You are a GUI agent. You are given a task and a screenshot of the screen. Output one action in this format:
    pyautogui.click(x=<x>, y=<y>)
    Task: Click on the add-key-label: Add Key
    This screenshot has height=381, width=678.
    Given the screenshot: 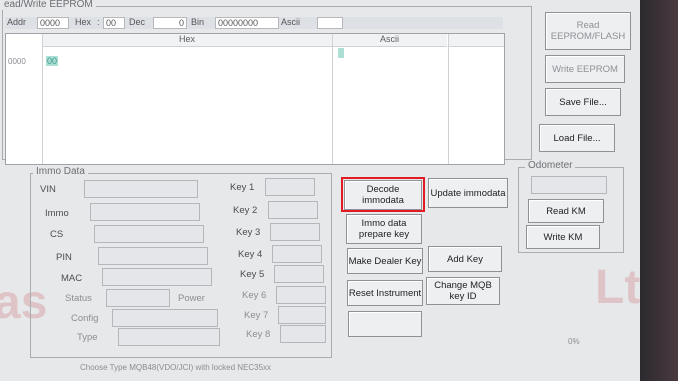 What is the action you would take?
    pyautogui.click(x=465, y=259)
    